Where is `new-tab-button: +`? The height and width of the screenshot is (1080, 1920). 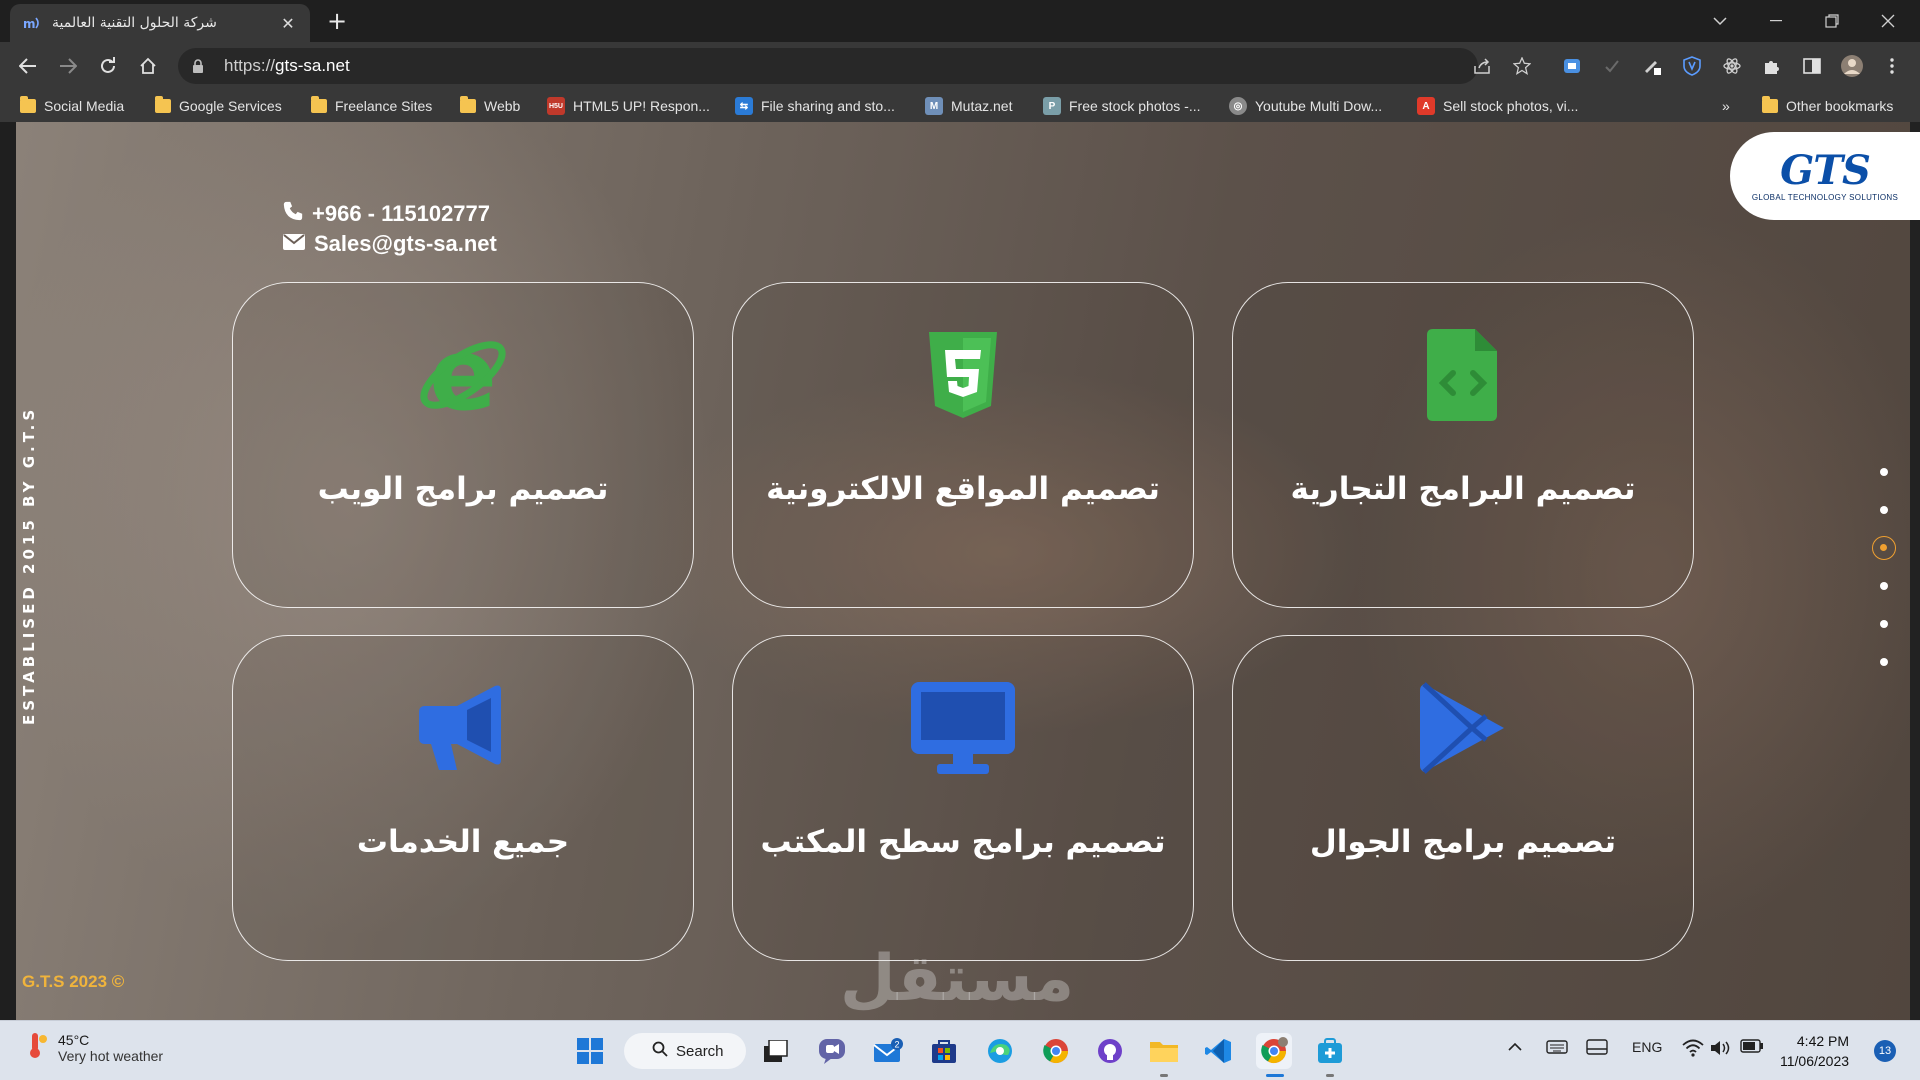
new-tab-button: + is located at coordinates (337, 22).